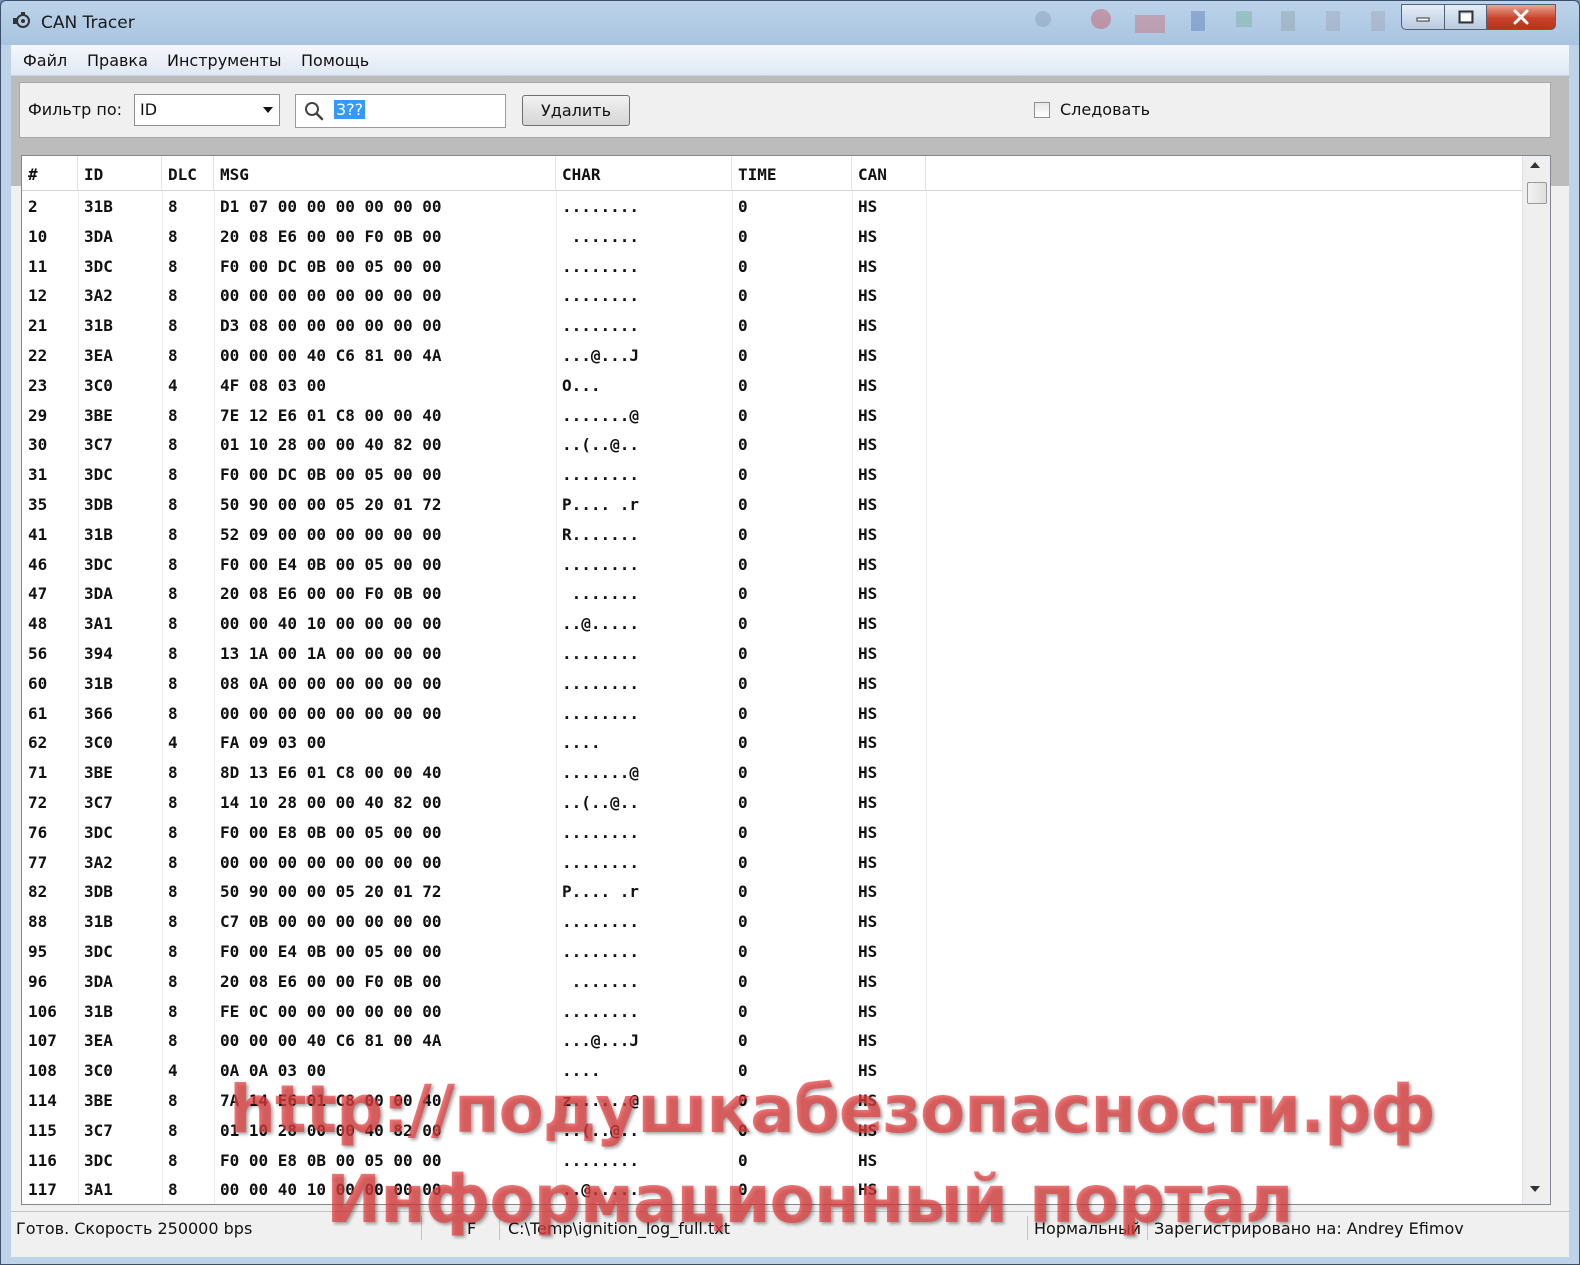 The width and height of the screenshot is (1580, 1265). Describe the element at coordinates (98, 892) in the screenshot. I see `cell-id: 3DB` at that location.